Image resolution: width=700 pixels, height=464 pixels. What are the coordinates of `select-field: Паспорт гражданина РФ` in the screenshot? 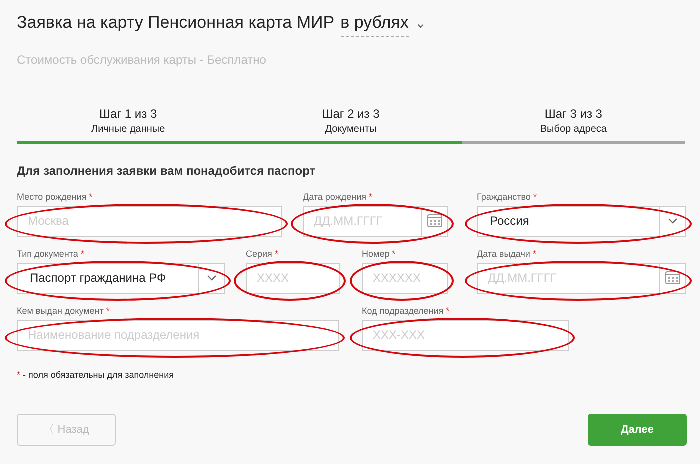 It's located at (121, 278).